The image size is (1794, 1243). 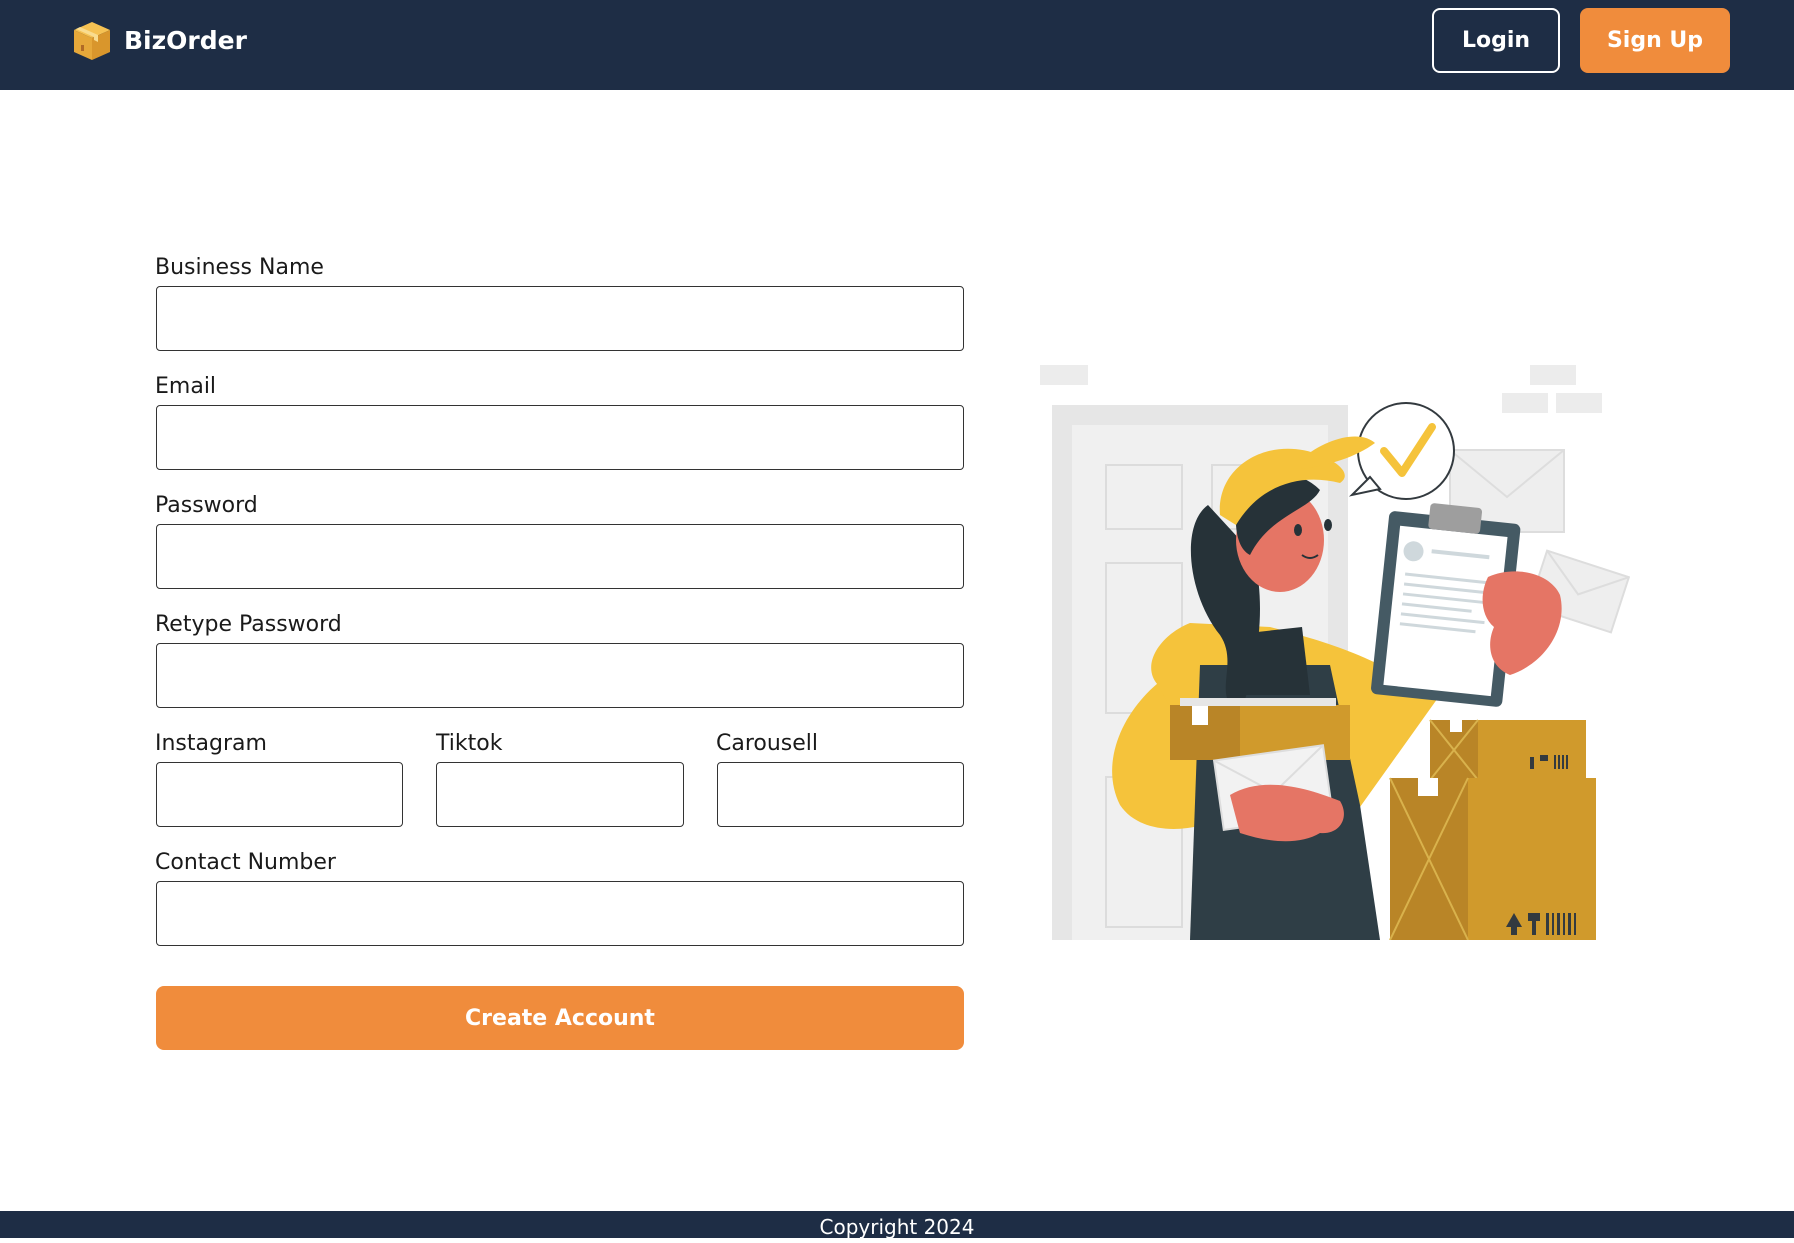 What do you see at coordinates (560, 318) in the screenshot?
I see `business-name-input` at bounding box center [560, 318].